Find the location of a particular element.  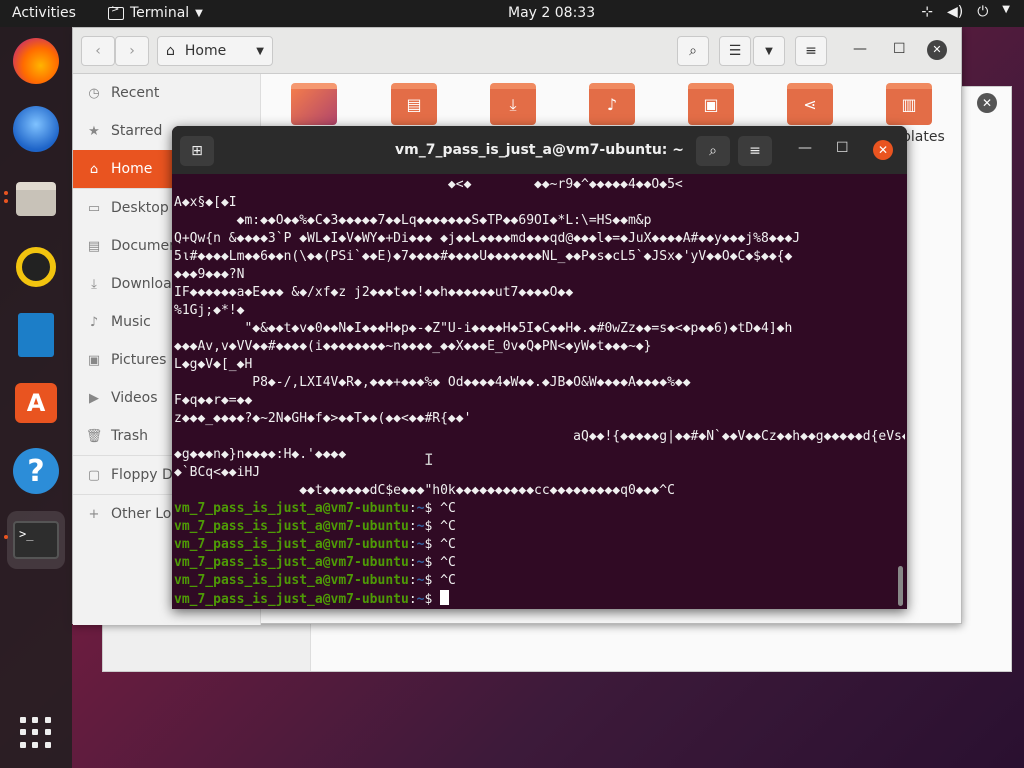

desktop-folder-icon is located at coordinates (314, 104).